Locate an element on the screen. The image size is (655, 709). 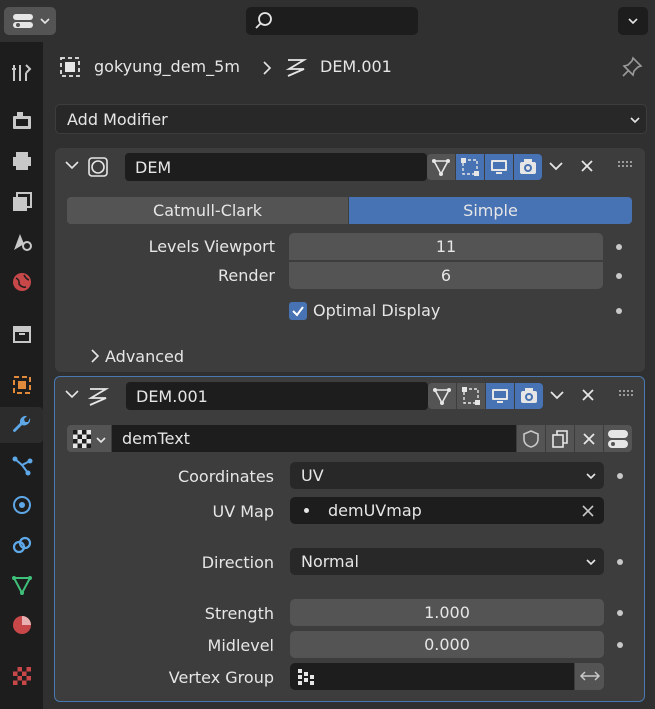
strength-field: 1.000 is located at coordinates (447, 612).